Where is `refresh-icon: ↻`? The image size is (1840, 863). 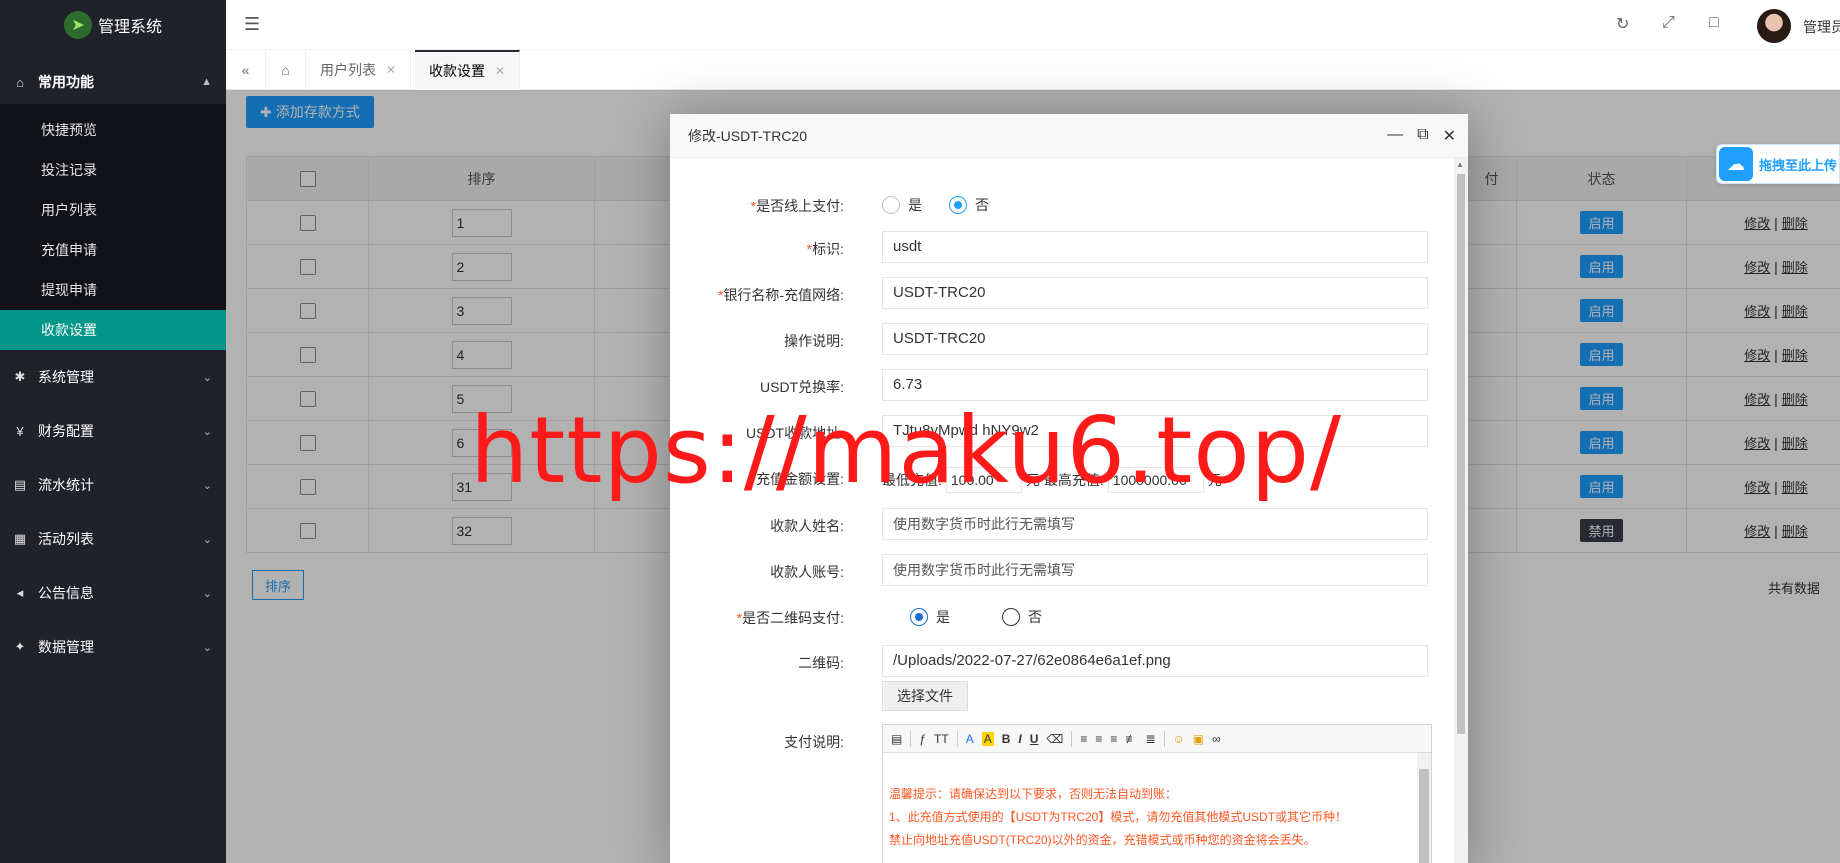 refresh-icon: ↻ is located at coordinates (1622, 24).